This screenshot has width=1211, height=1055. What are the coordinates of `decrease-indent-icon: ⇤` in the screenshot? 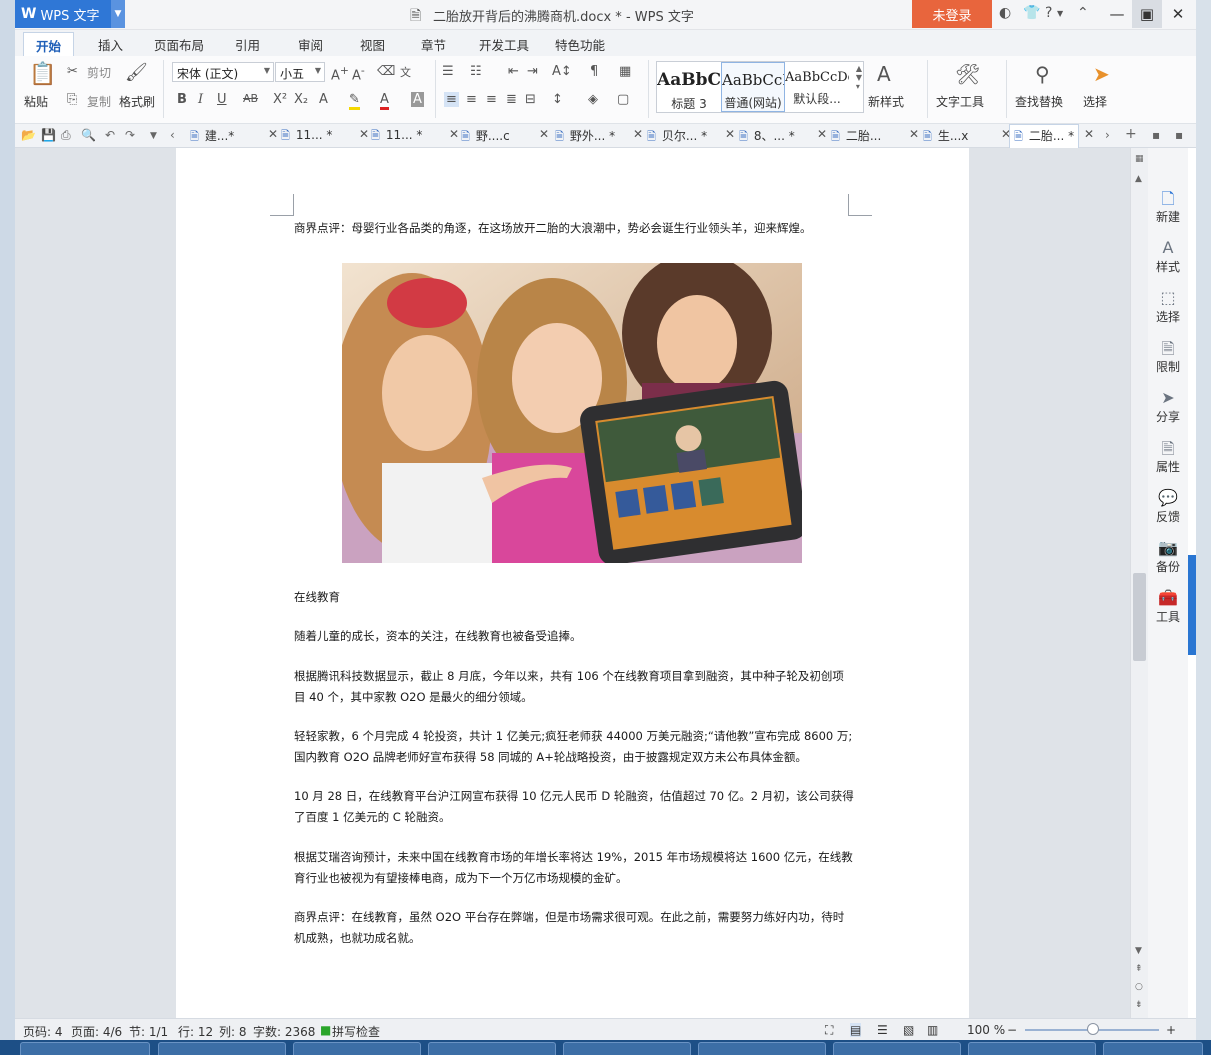 It's located at (513, 71).